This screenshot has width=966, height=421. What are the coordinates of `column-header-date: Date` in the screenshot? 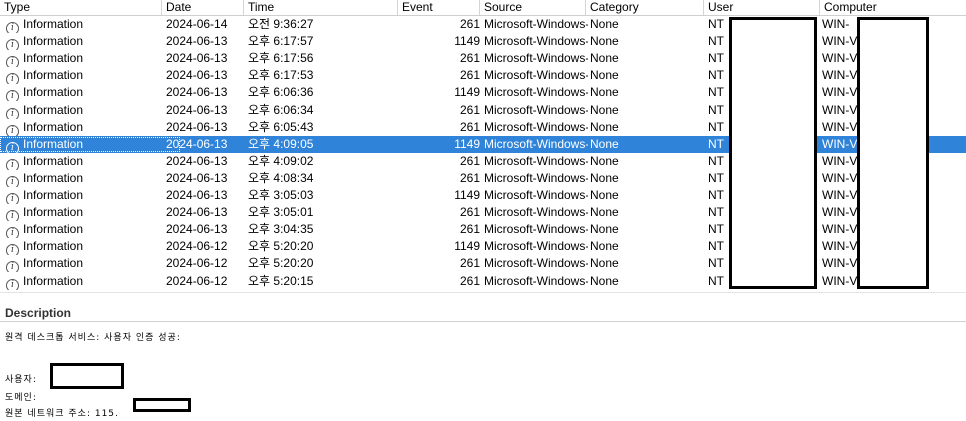 It's located at (203, 7).